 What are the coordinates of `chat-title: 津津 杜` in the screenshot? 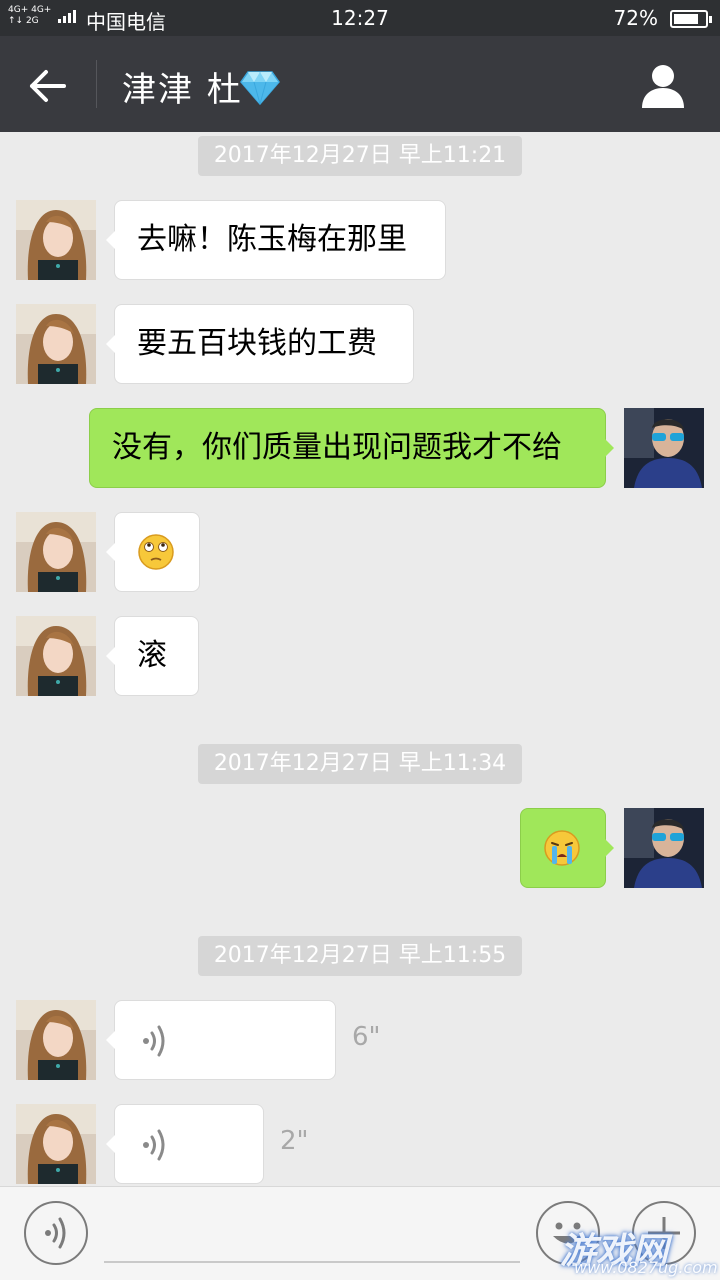 It's located at (182, 90).